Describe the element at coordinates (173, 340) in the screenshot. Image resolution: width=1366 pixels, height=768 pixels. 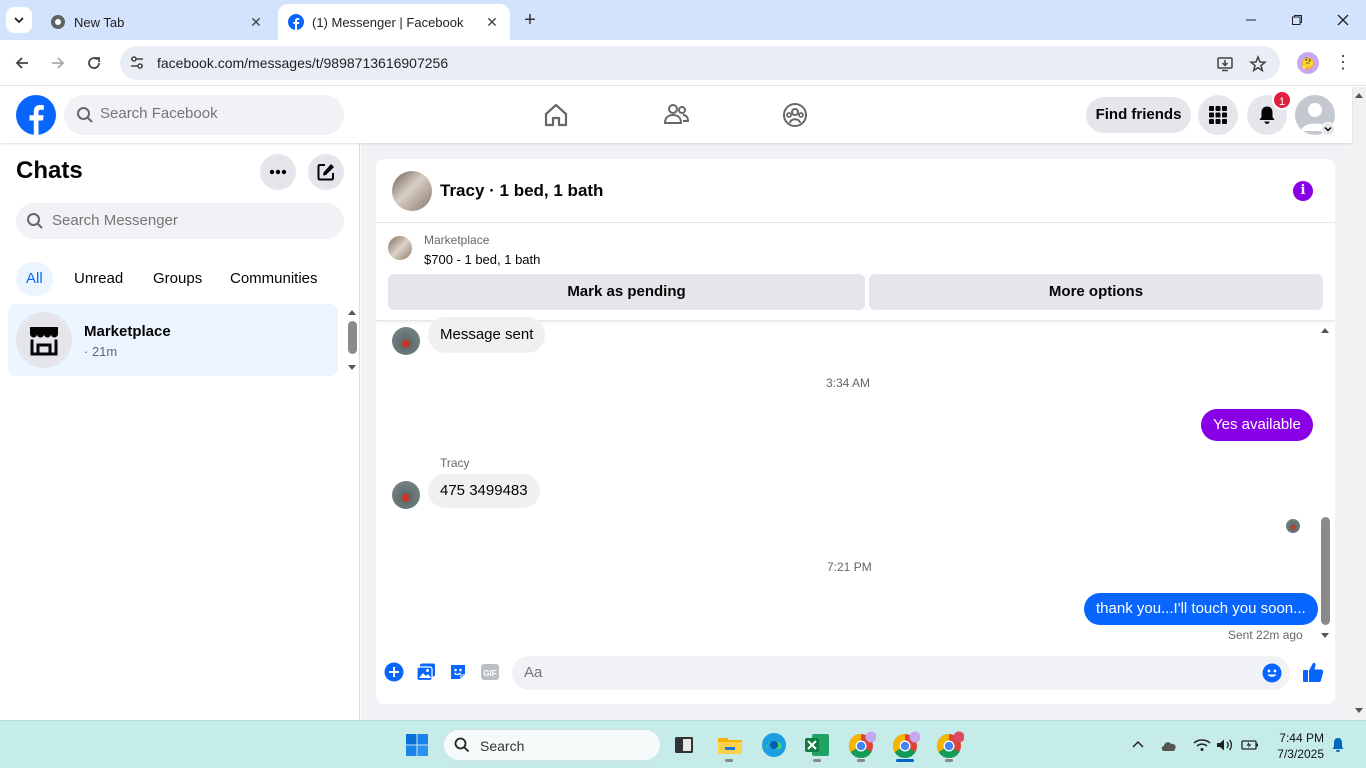
I see `chat-list-item: Marketplace · 21m` at that location.